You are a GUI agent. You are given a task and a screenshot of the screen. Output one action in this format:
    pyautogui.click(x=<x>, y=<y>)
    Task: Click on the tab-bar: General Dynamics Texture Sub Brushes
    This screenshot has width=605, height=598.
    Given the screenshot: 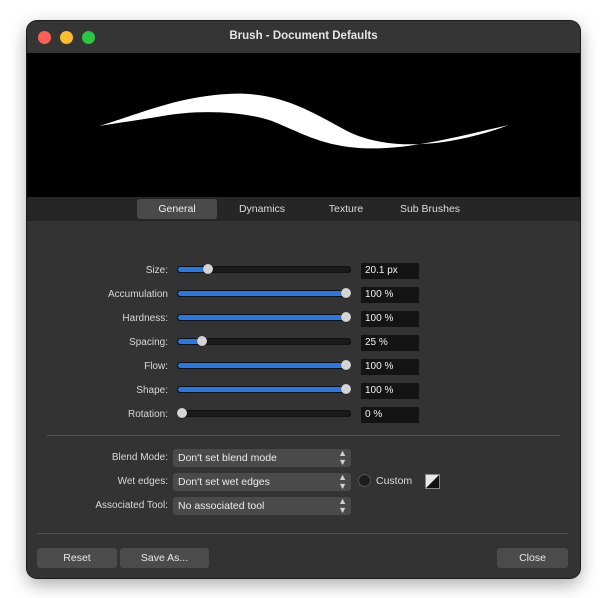 What is the action you would take?
    pyautogui.click(x=303, y=209)
    